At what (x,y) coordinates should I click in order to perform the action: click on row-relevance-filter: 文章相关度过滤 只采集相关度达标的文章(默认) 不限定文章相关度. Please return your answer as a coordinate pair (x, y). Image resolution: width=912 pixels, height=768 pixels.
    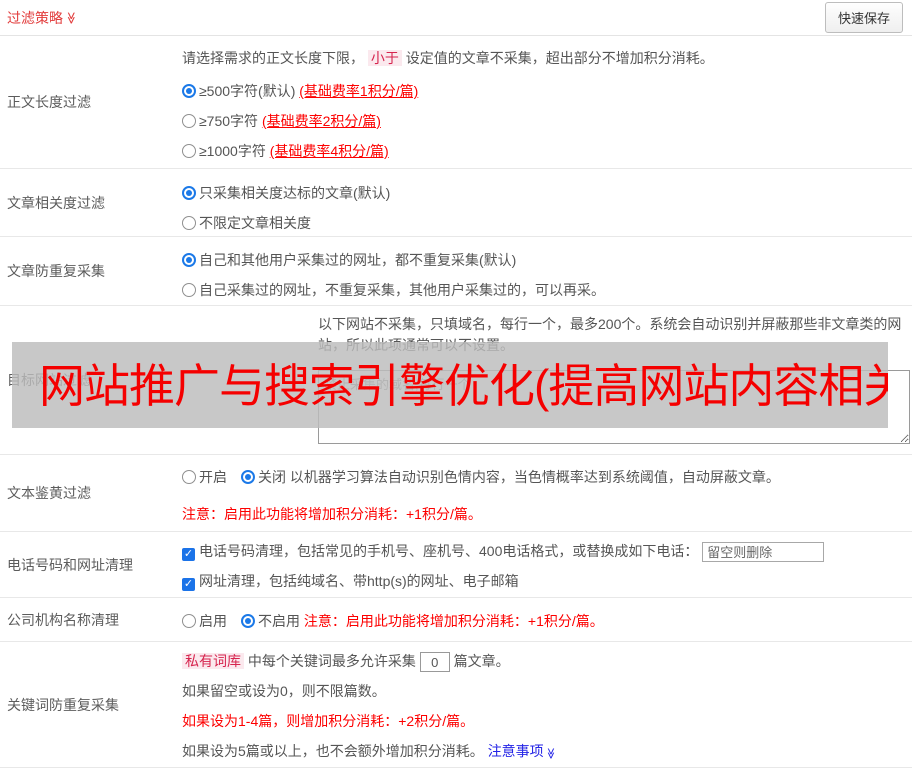
    Looking at the image, I should click on (456, 203).